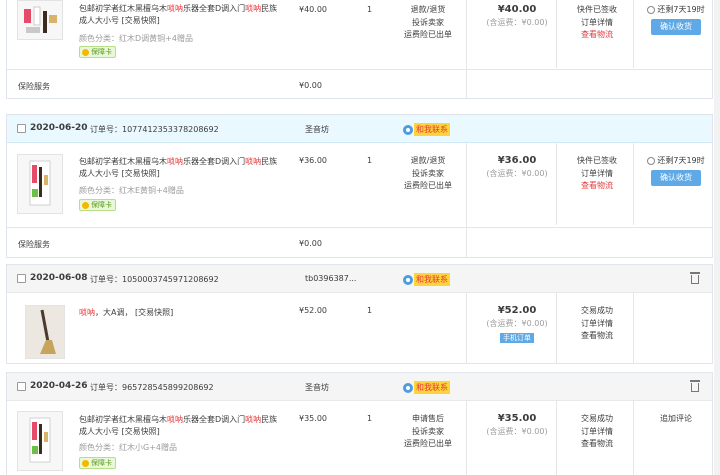 The height and width of the screenshot is (475, 720). Describe the element at coordinates (517, 167) in the screenshot. I see `order-total: ¥36.00 (含运费：¥0.00)` at that location.